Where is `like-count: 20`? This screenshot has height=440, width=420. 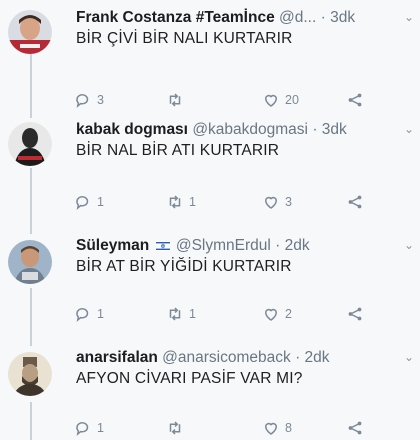 like-count: 20 is located at coordinates (292, 100).